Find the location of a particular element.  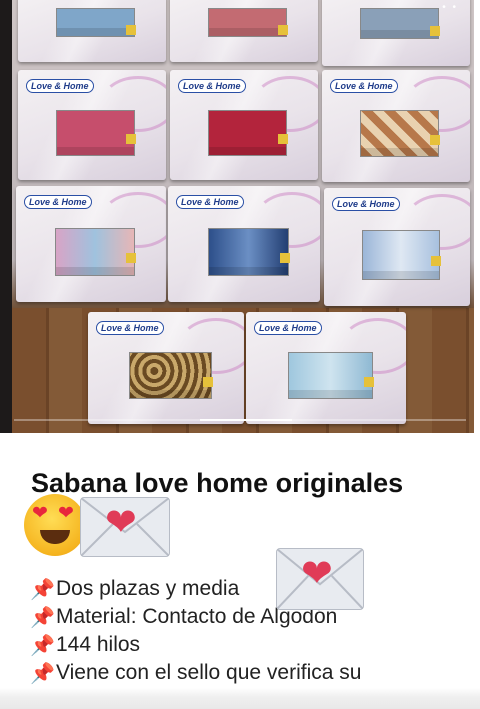

carousel-indicator-active is located at coordinates (246, 420).